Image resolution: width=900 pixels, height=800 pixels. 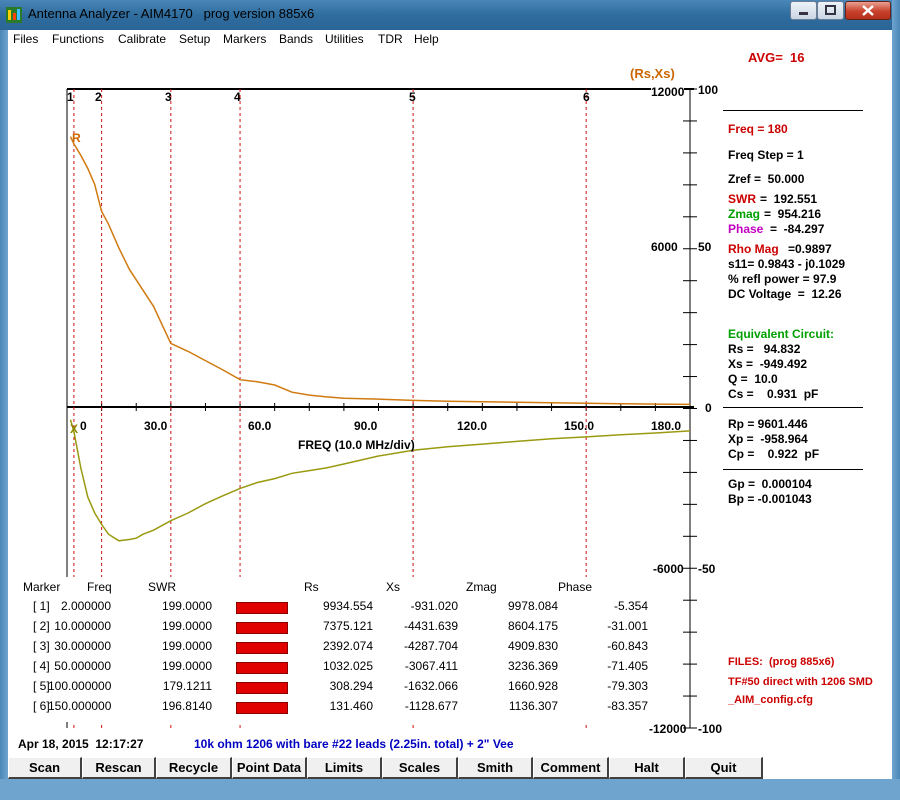 I want to click on maximize-button, so click(x=830, y=10).